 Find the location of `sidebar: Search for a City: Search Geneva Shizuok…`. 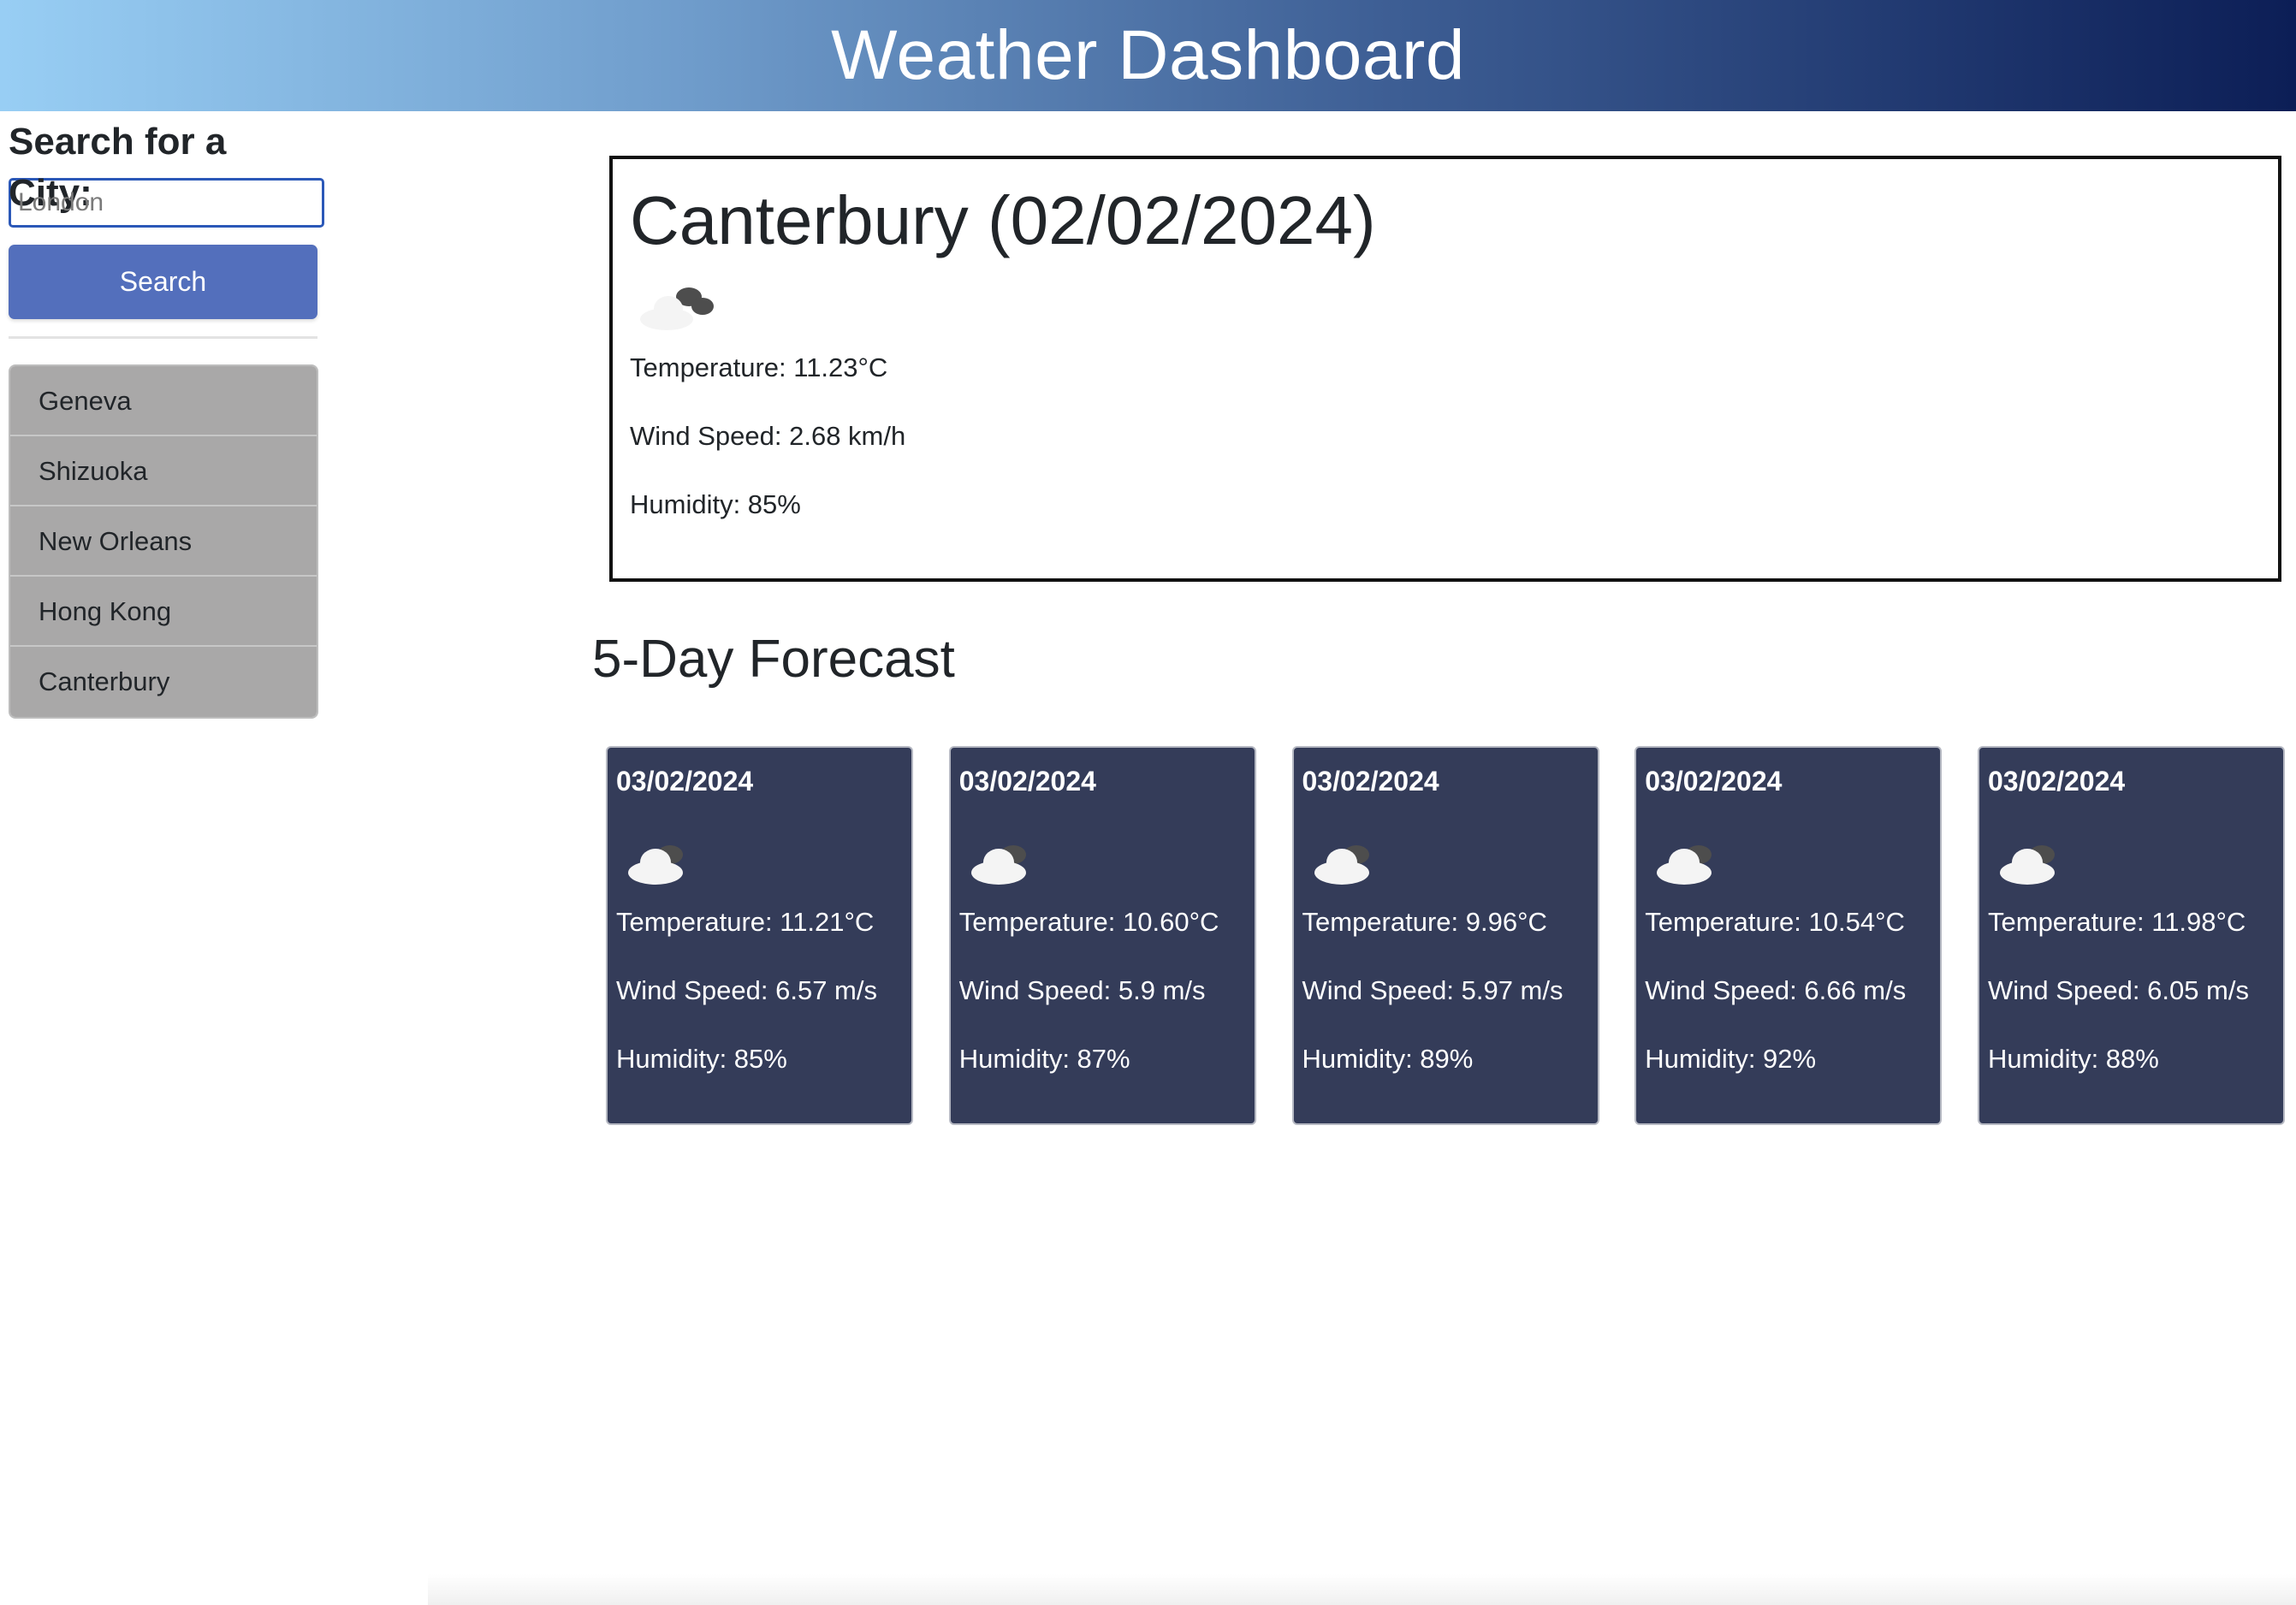

sidebar: Search for a City: Search Geneva Shizuok… is located at coordinates (167, 417).